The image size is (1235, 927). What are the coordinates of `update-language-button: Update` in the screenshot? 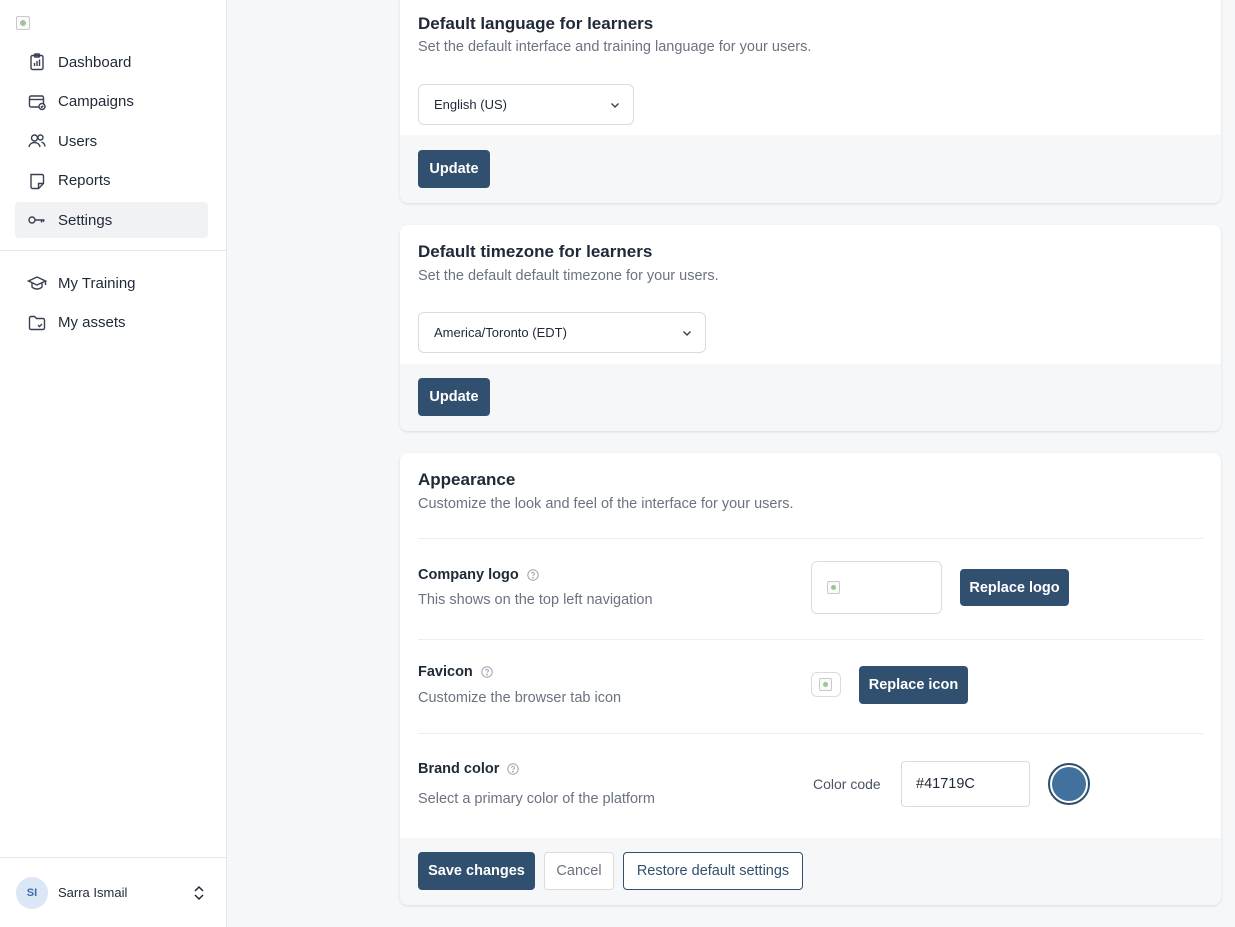 It's located at (454, 169).